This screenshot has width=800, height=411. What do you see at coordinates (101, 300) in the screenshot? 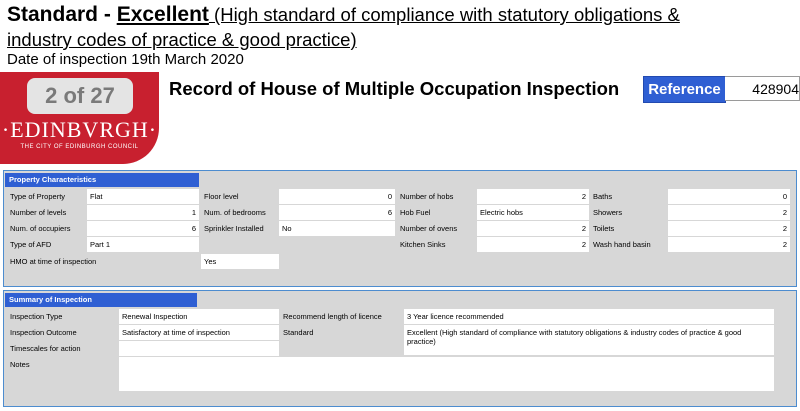
I see `summary-of-inspection-heading: Summary of Inspection` at bounding box center [101, 300].